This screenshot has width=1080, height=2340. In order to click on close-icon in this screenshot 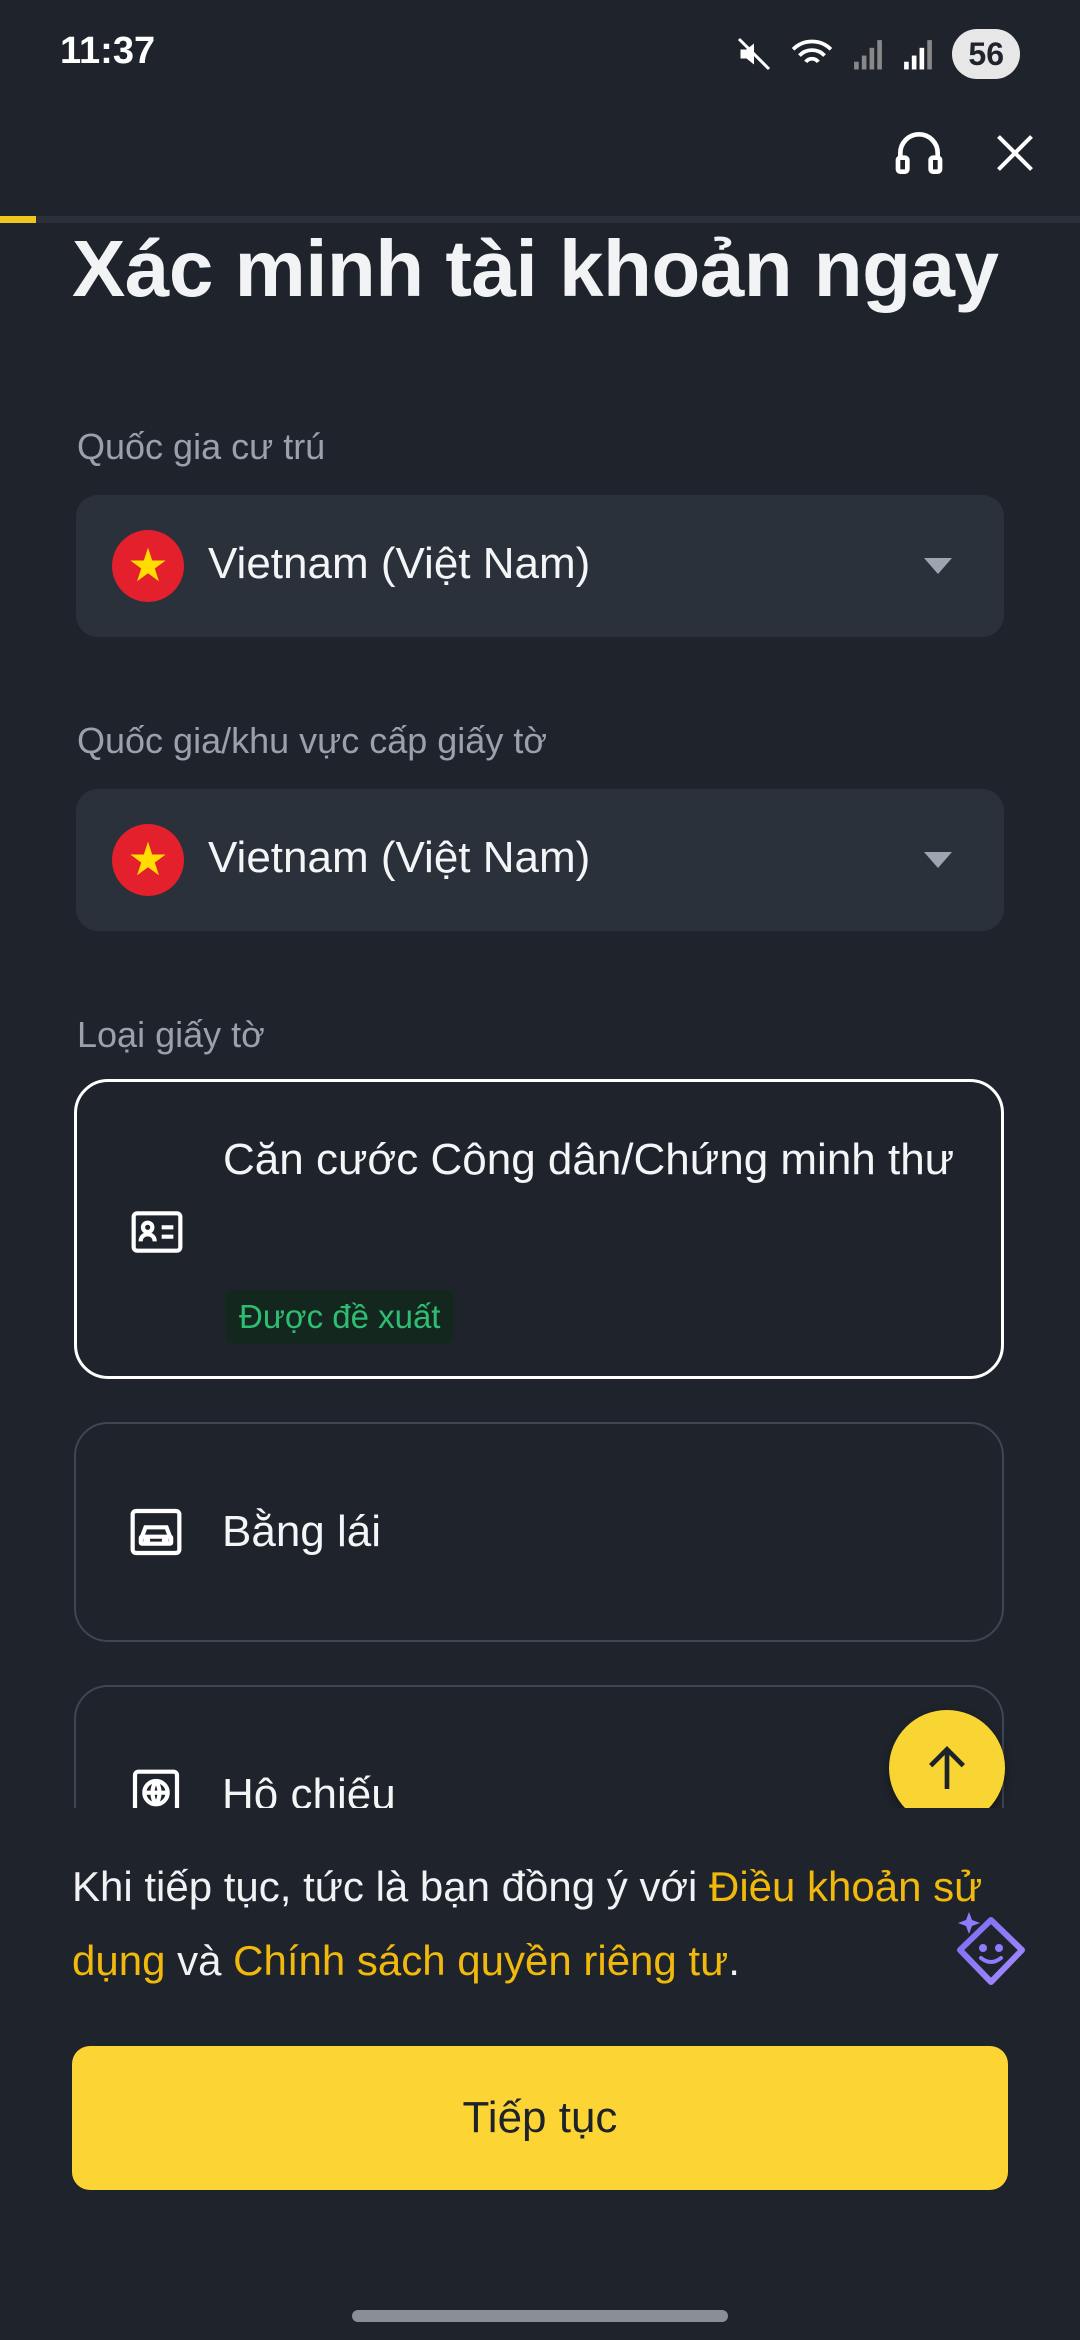, I will do `click(1015, 153)`.